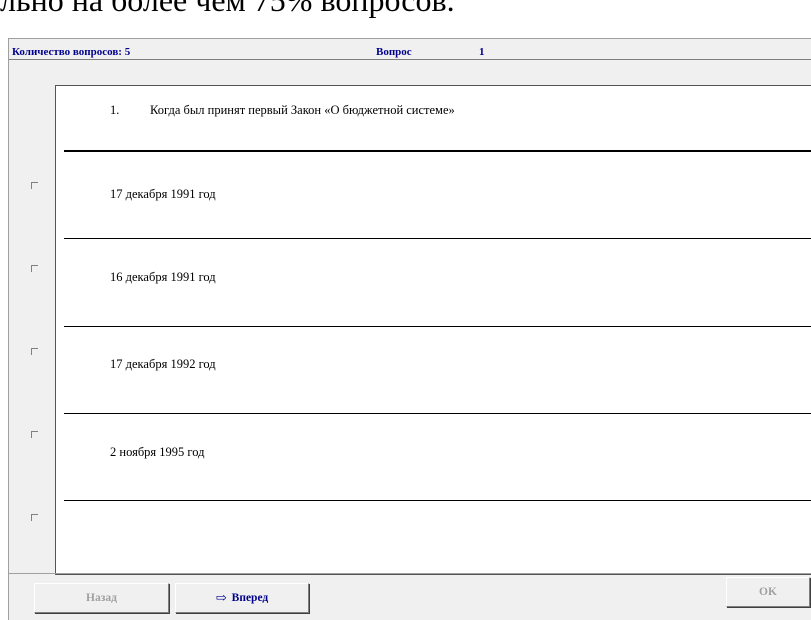 The width and height of the screenshot is (811, 620). I want to click on question-separator, so click(437, 151).